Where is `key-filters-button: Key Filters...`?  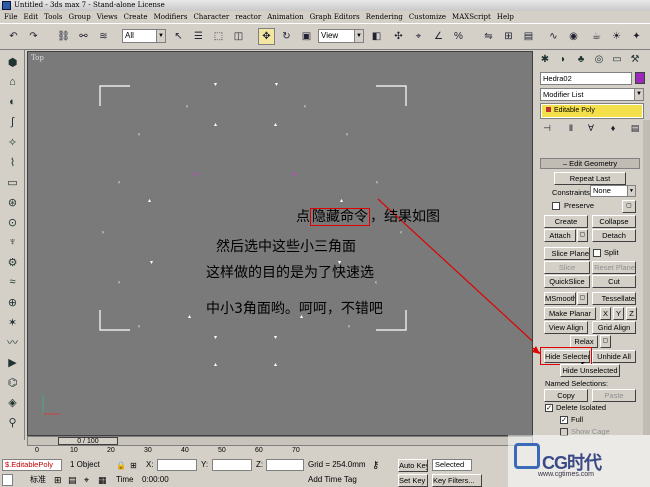 key-filters-button: Key Filters... is located at coordinates (457, 480).